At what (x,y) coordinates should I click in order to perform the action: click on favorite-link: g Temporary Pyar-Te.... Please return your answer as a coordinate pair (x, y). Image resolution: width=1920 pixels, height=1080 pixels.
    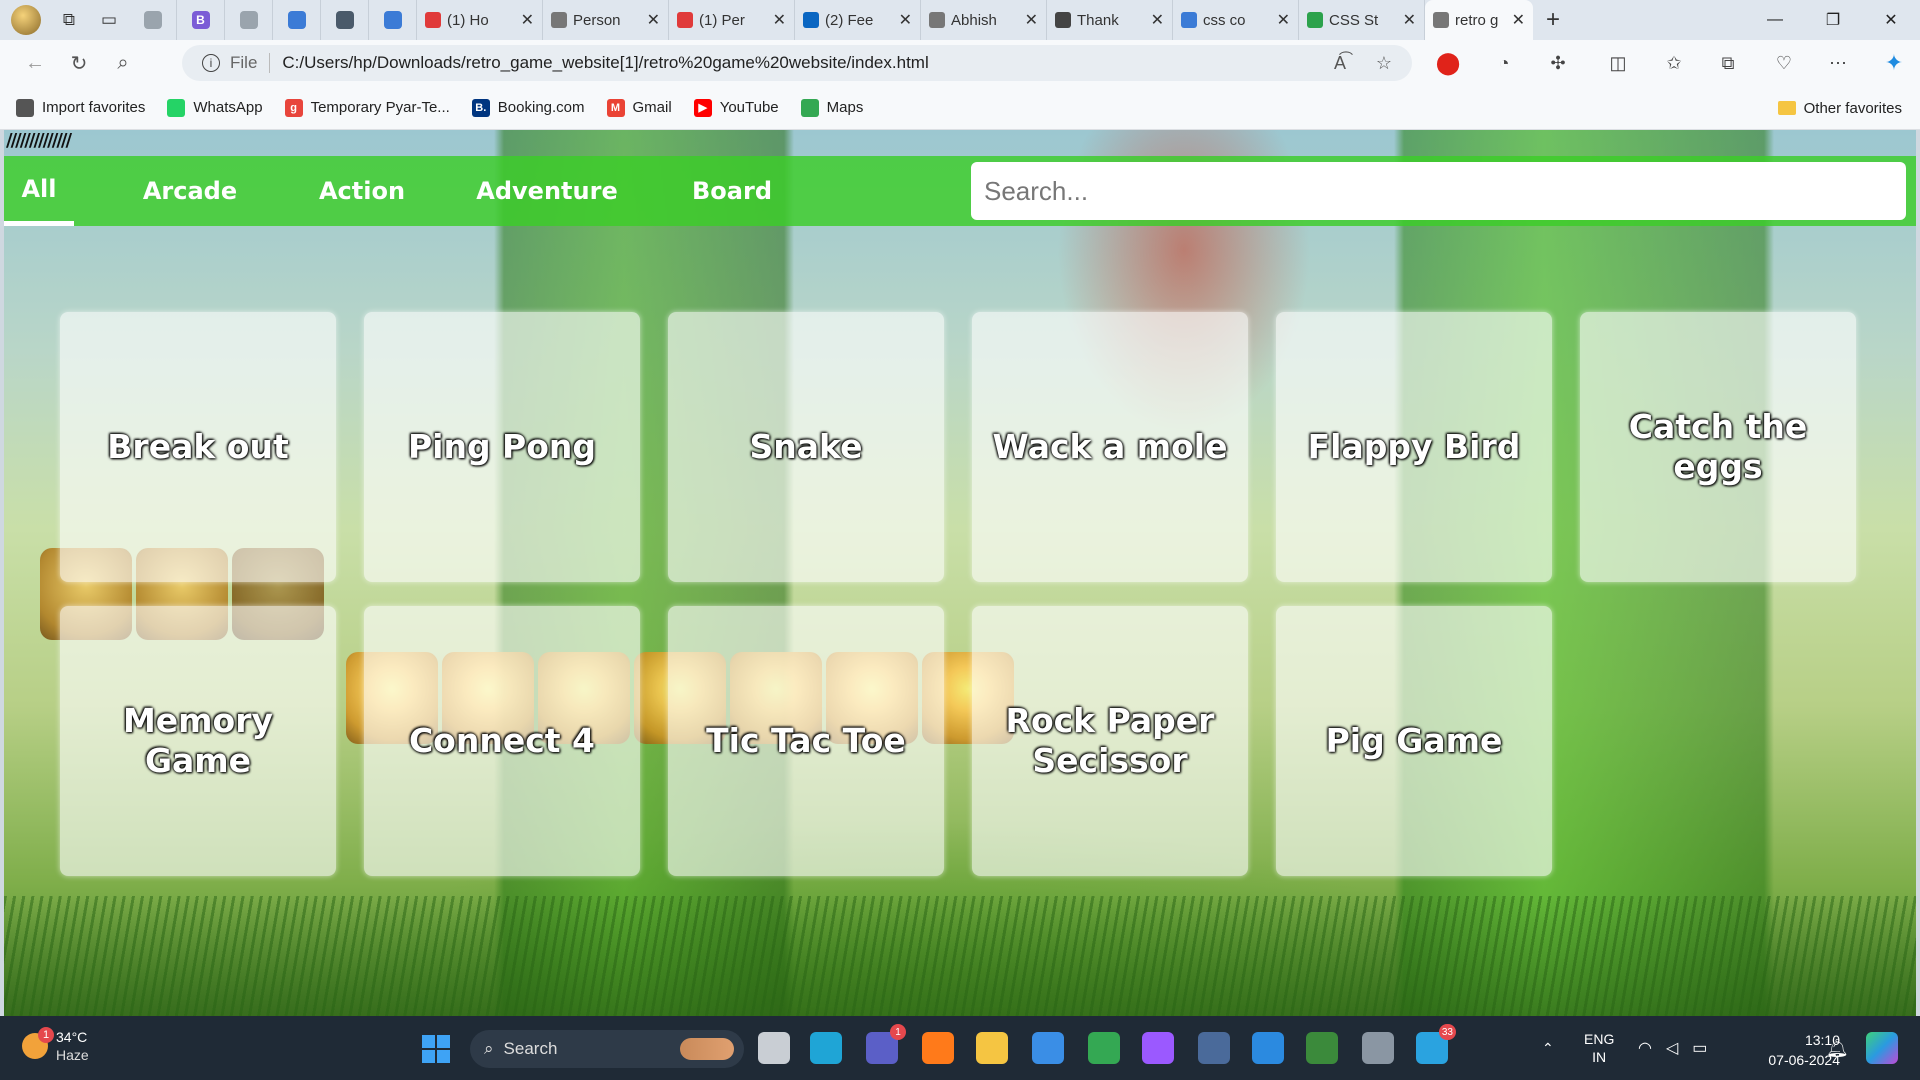
    Looking at the image, I should click on (367, 107).